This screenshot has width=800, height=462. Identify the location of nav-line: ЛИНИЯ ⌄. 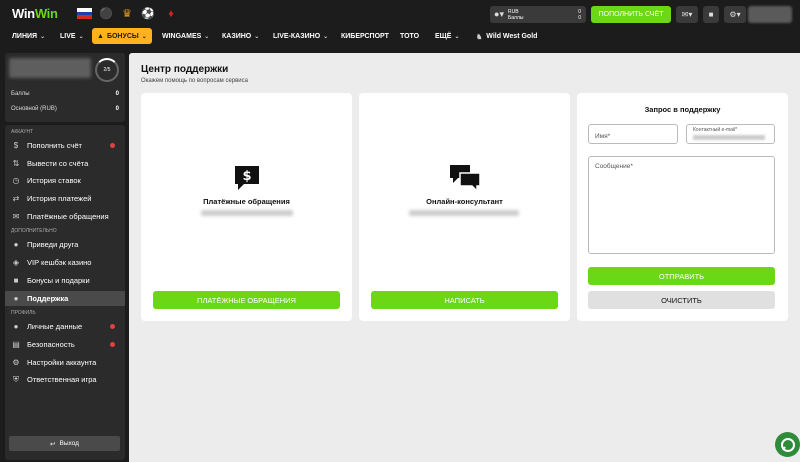
(28, 36).